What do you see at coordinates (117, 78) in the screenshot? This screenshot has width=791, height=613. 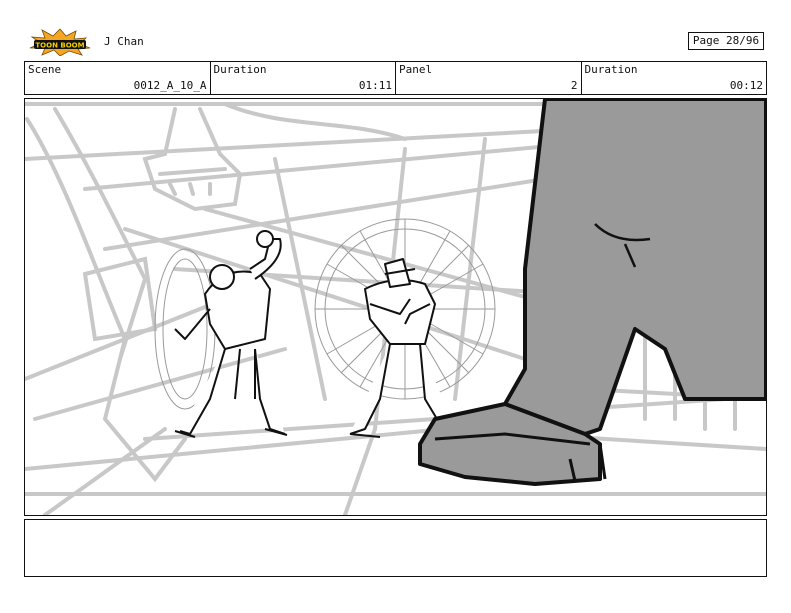 I see `scene-field: Scene 0012_A_10_A` at bounding box center [117, 78].